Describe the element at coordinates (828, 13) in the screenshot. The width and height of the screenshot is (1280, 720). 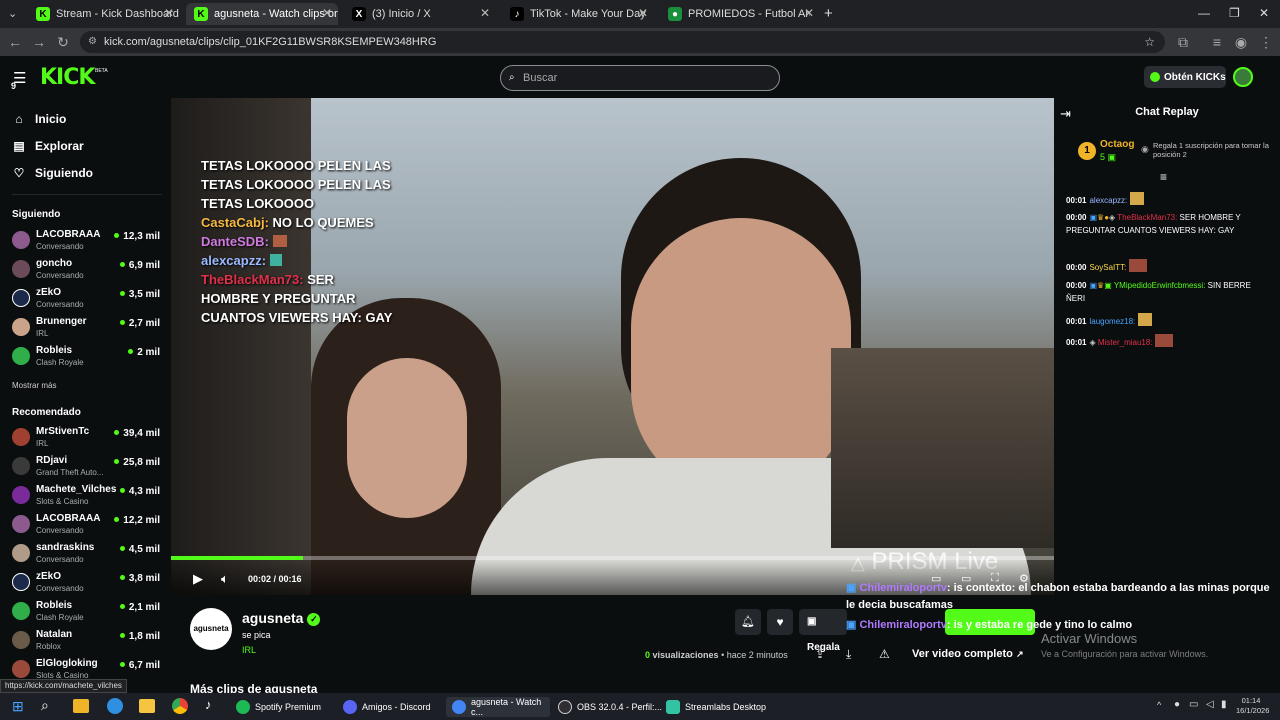
I see `new-tab-icon: +` at that location.